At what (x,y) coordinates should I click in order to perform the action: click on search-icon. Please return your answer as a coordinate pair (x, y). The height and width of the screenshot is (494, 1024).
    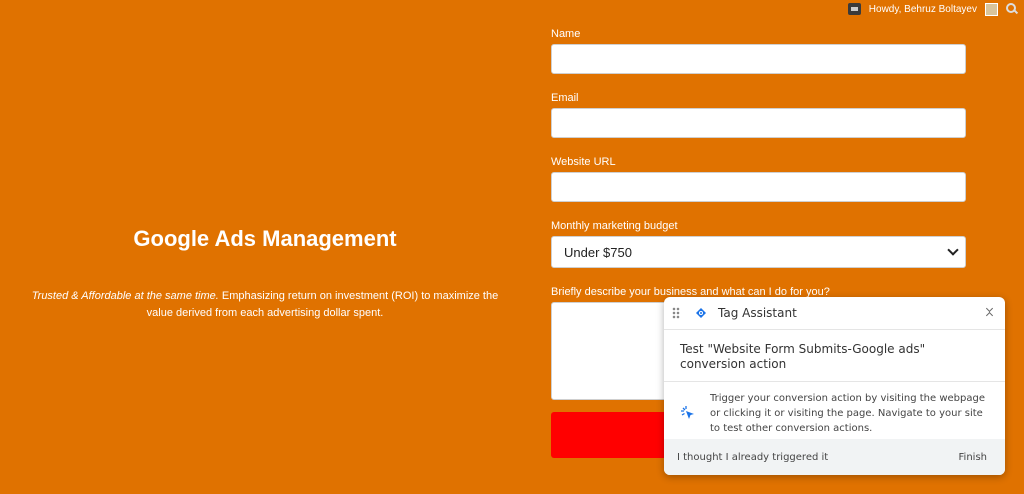
    Looking at the image, I should click on (1012, 9).